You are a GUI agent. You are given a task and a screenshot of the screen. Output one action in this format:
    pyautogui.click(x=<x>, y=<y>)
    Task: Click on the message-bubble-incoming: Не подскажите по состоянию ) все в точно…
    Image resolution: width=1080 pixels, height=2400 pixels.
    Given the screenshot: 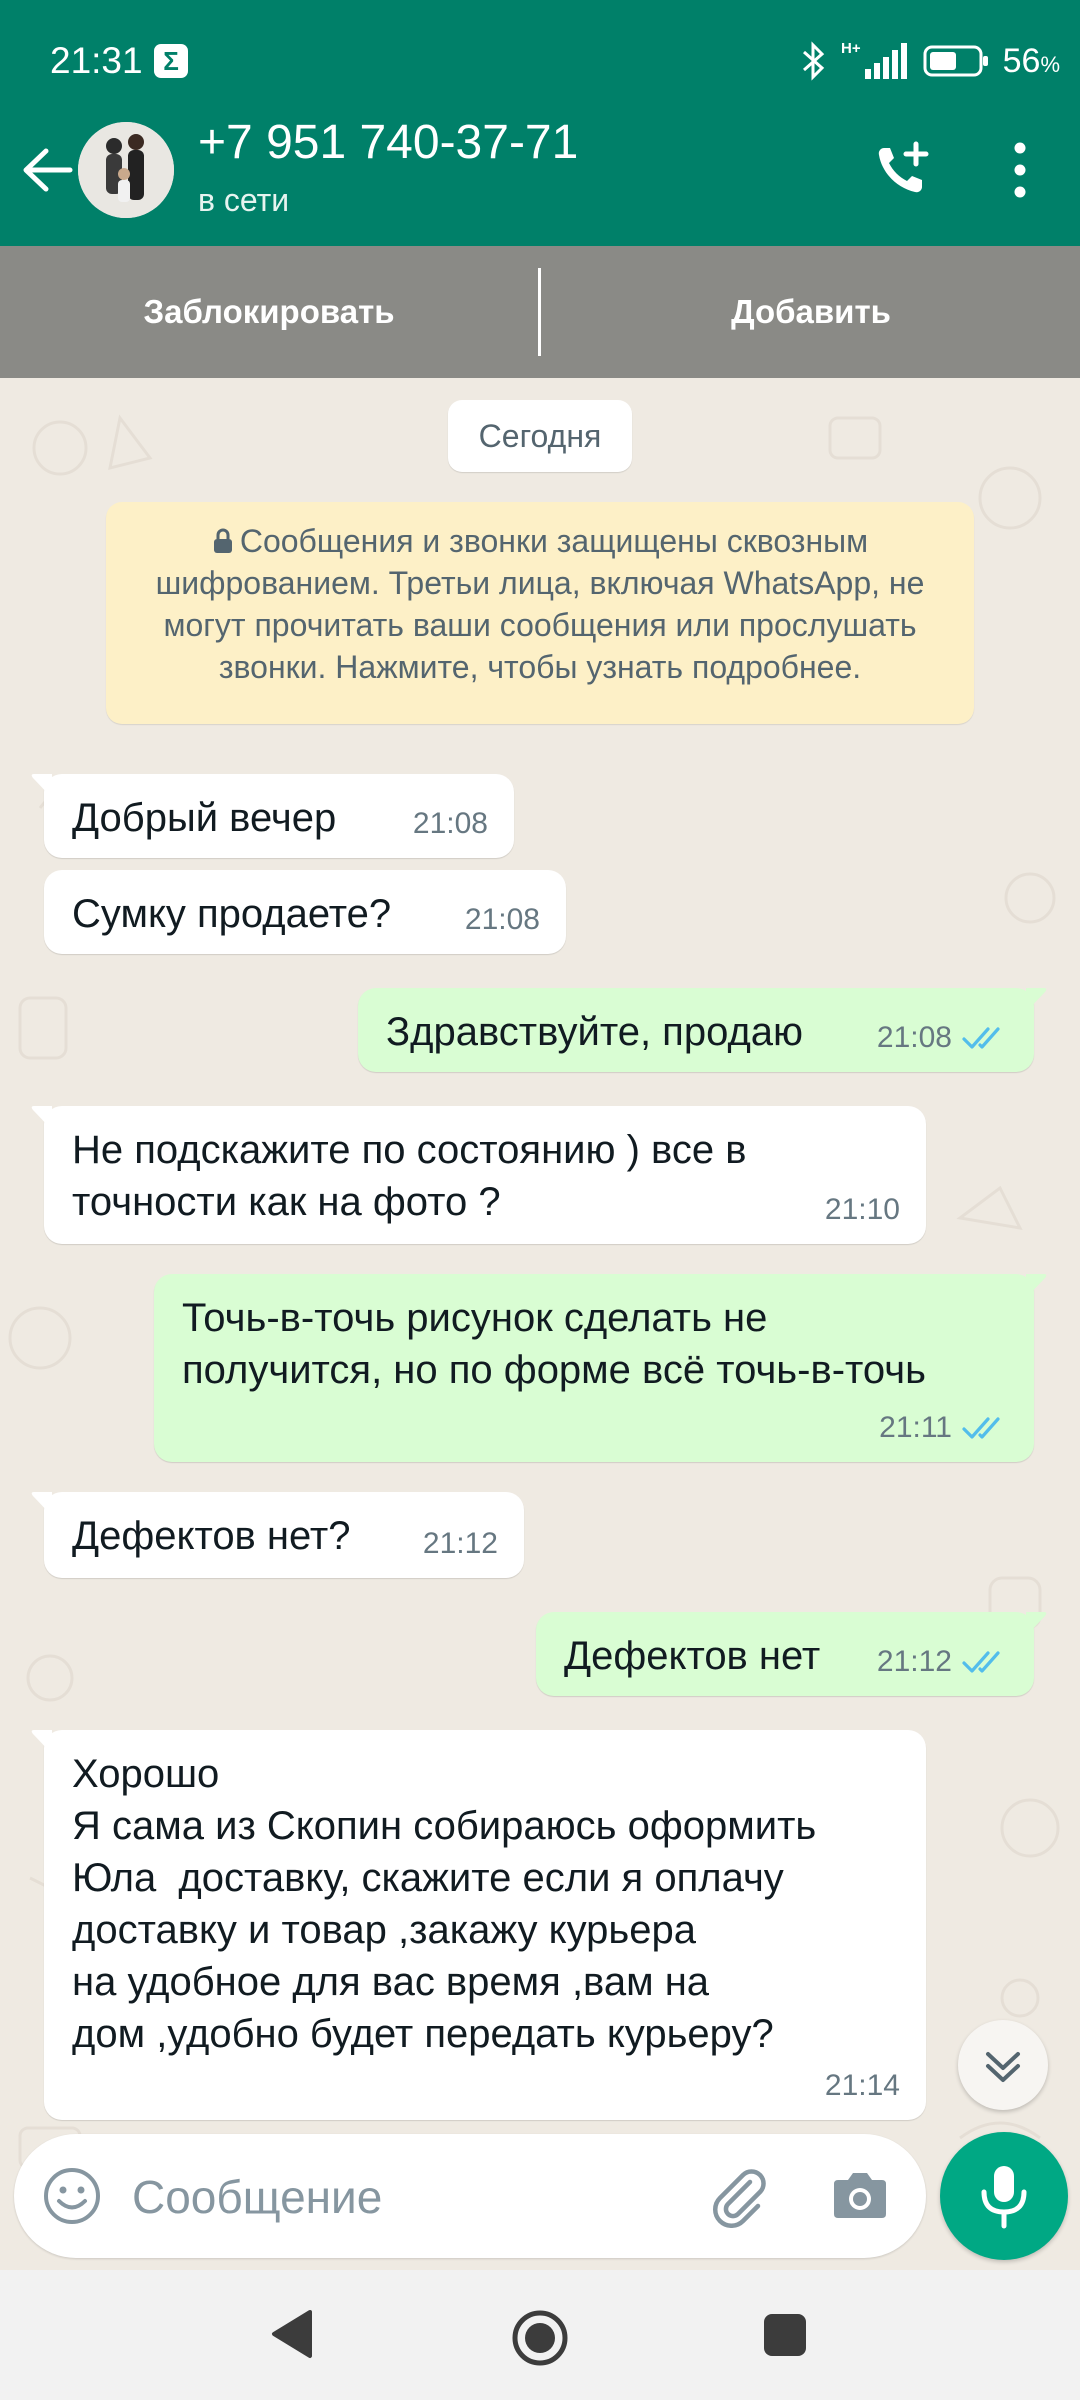 What is the action you would take?
    pyautogui.click(x=478, y=1175)
    